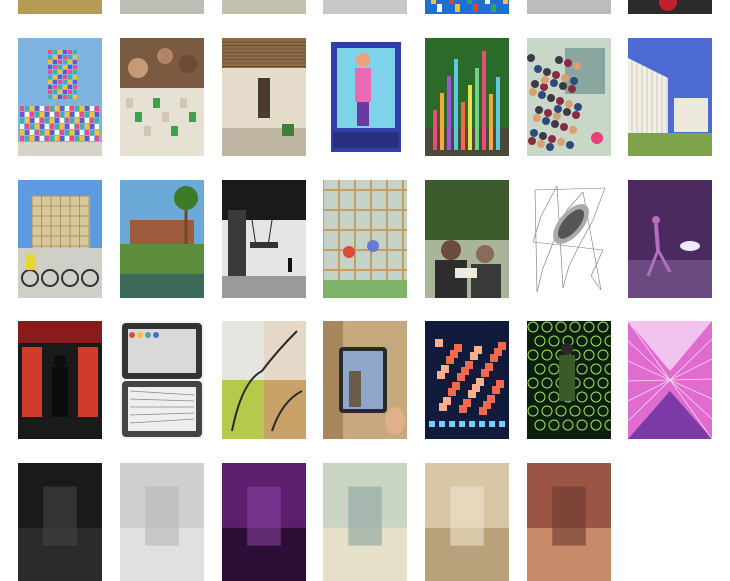 The width and height of the screenshot is (730, 581). I want to click on gallery-thumbnail-colorful-crowd, so click(467, 7).